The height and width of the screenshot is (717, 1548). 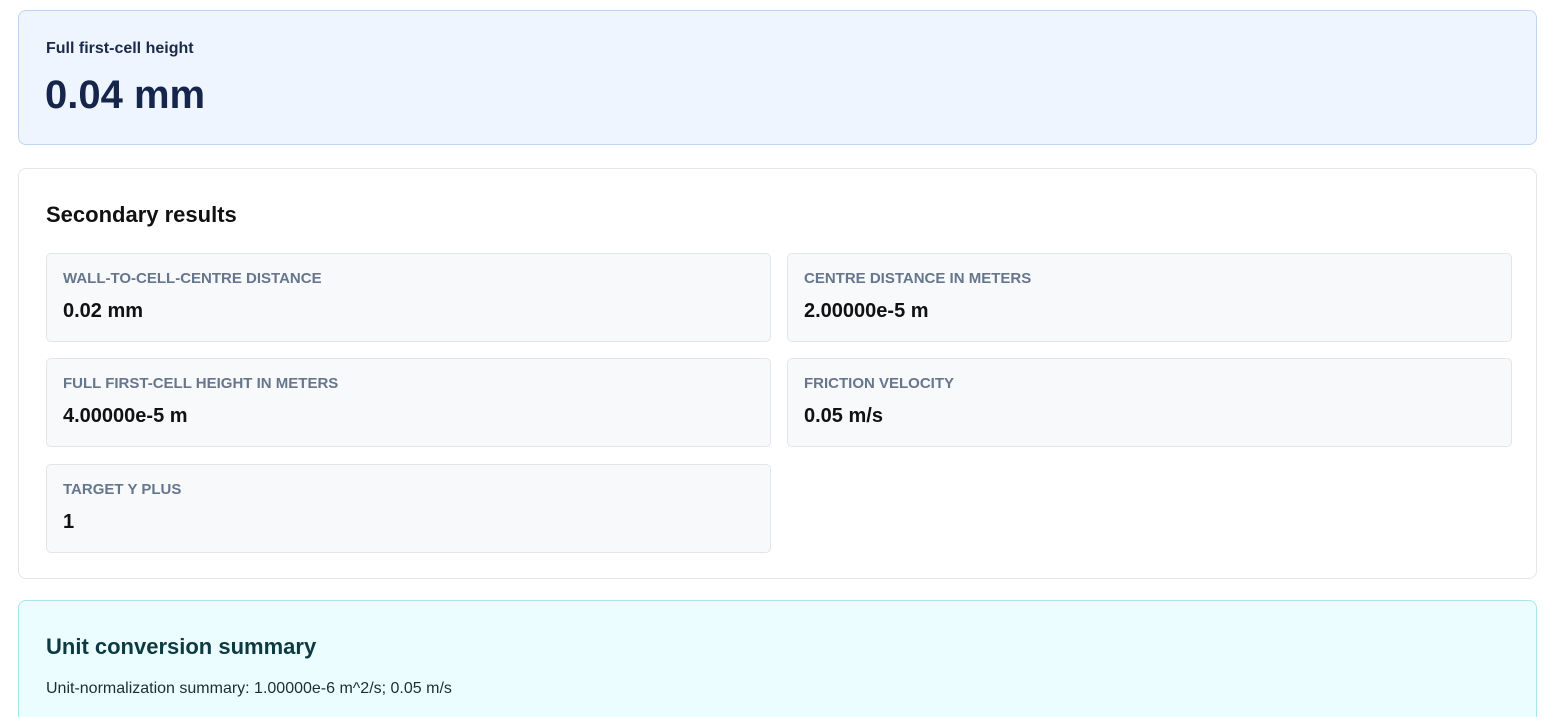 What do you see at coordinates (201, 383) in the screenshot?
I see `metric-label: Full first-cell height in meters` at bounding box center [201, 383].